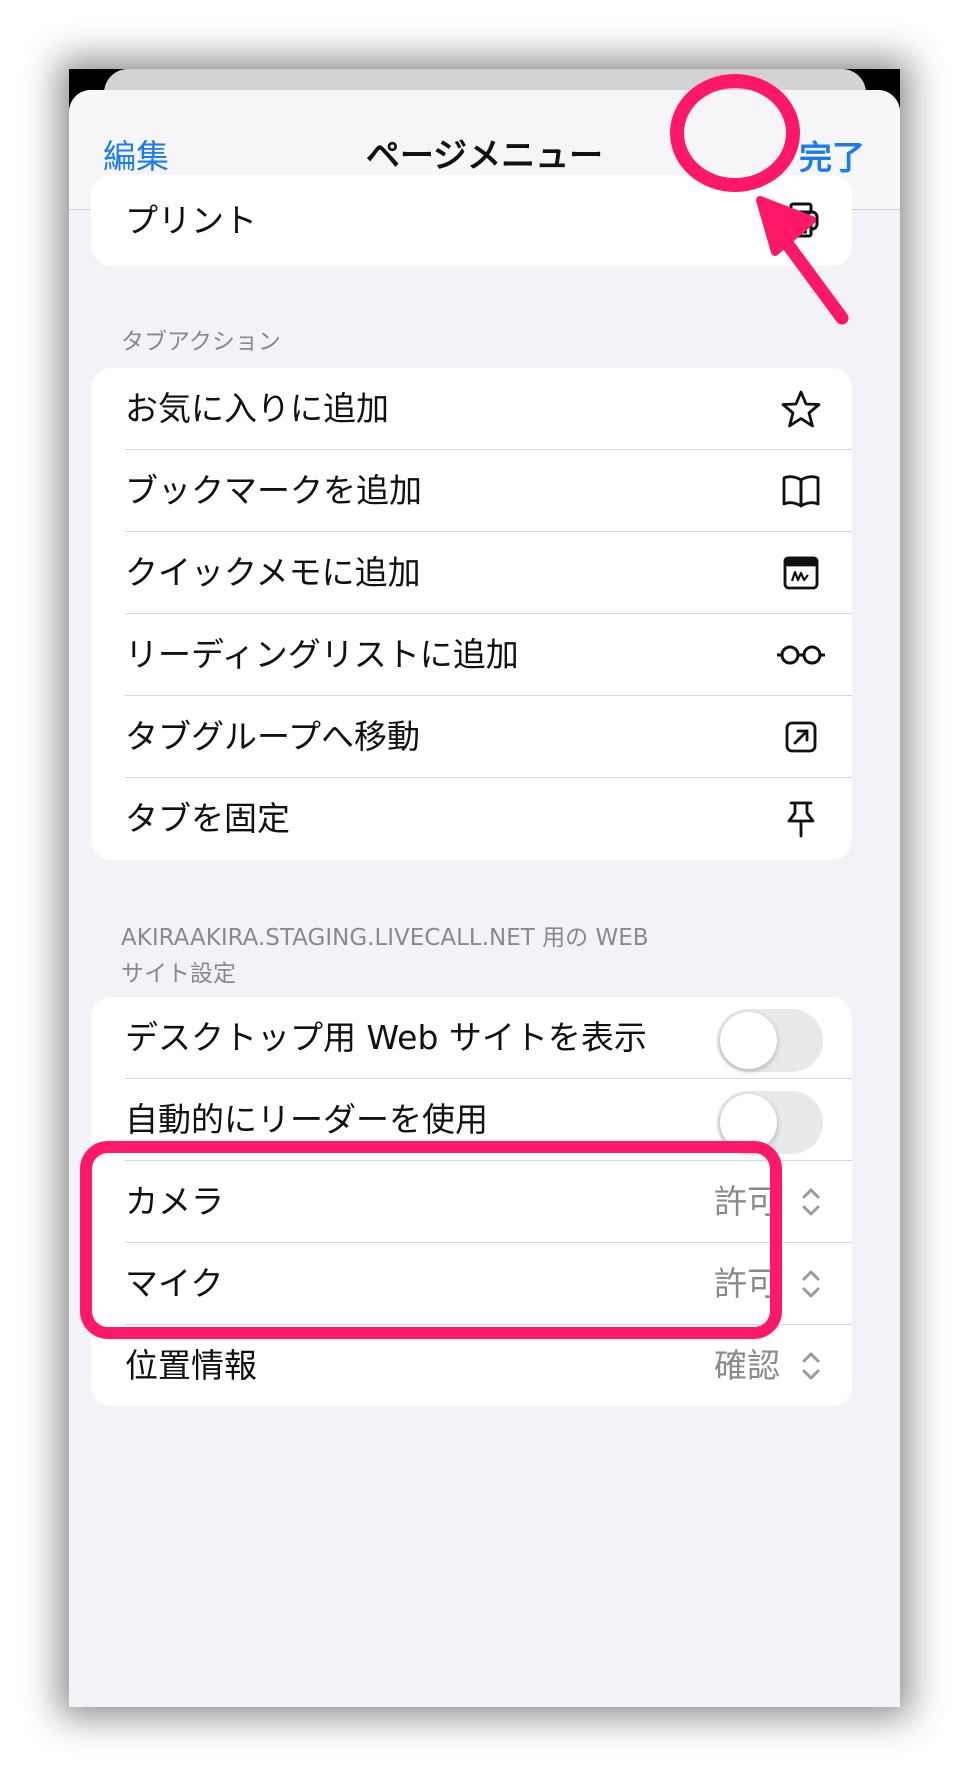 The height and width of the screenshot is (1777, 969). What do you see at coordinates (802, 260) in the screenshot?
I see `pointer-arrow-annotation` at bounding box center [802, 260].